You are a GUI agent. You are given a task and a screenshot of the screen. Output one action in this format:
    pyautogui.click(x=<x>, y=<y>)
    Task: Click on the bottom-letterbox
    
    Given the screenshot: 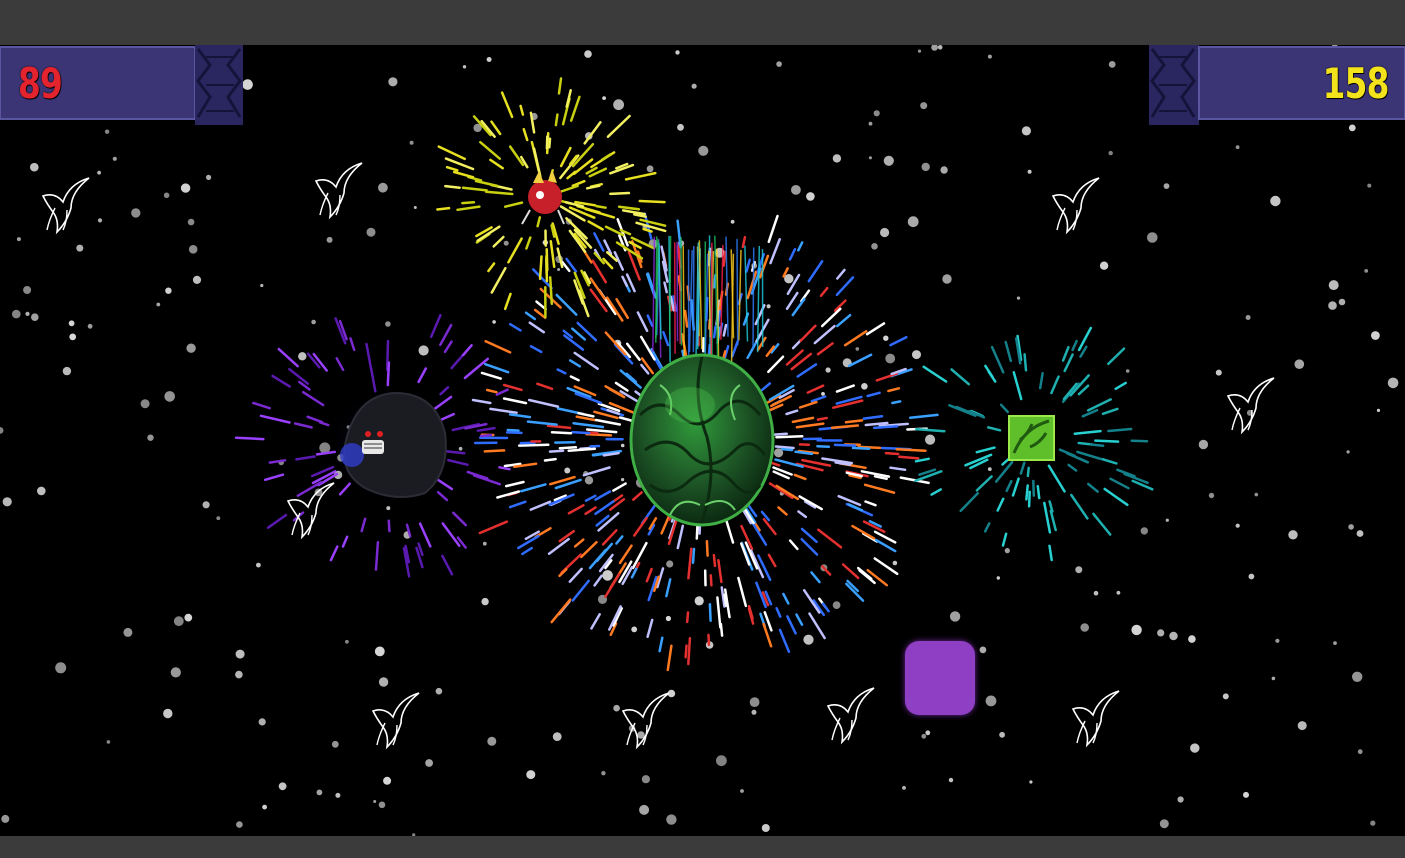 What is the action you would take?
    pyautogui.click(x=702, y=847)
    